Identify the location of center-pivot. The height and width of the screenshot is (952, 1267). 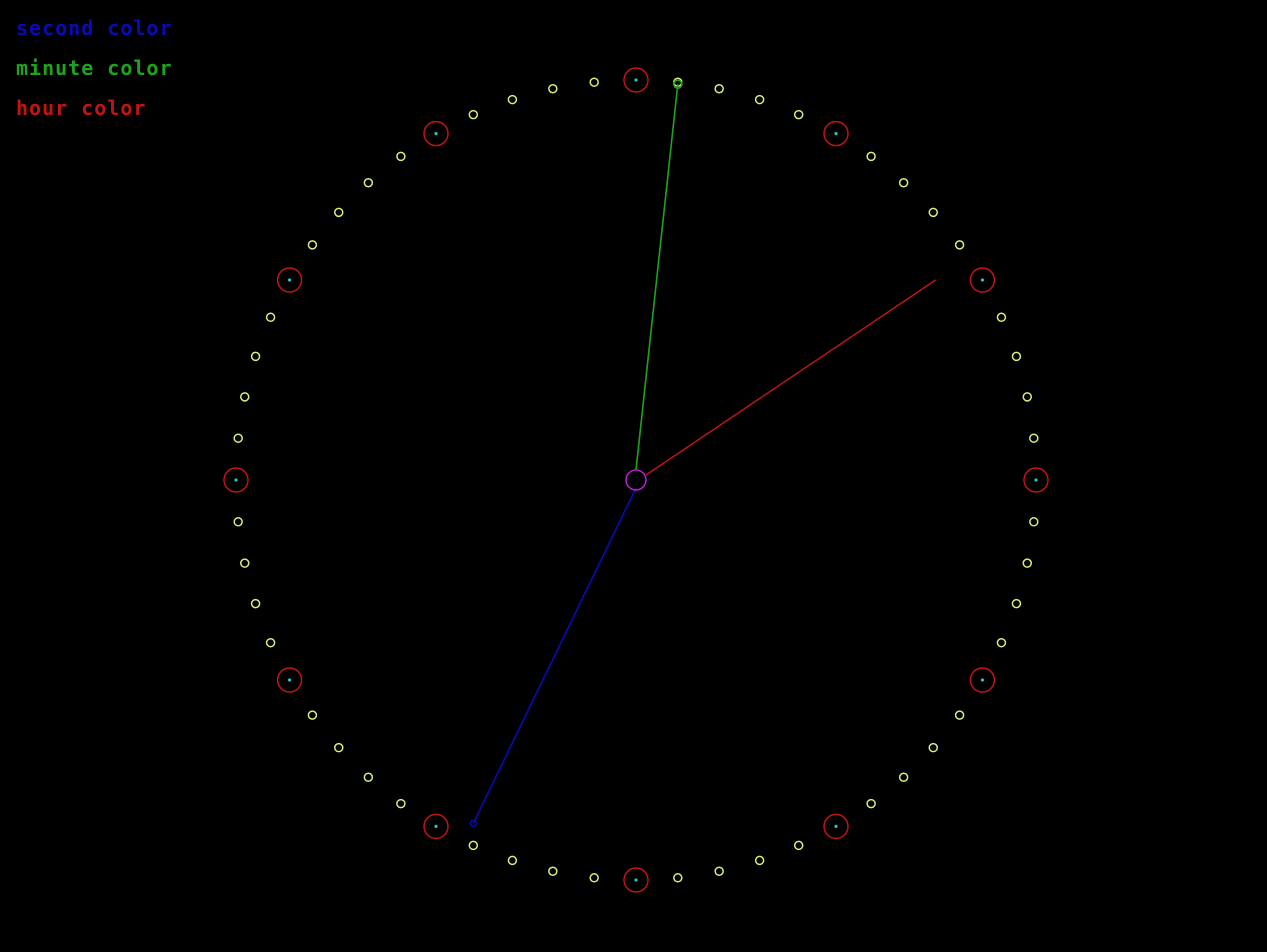
(636, 480).